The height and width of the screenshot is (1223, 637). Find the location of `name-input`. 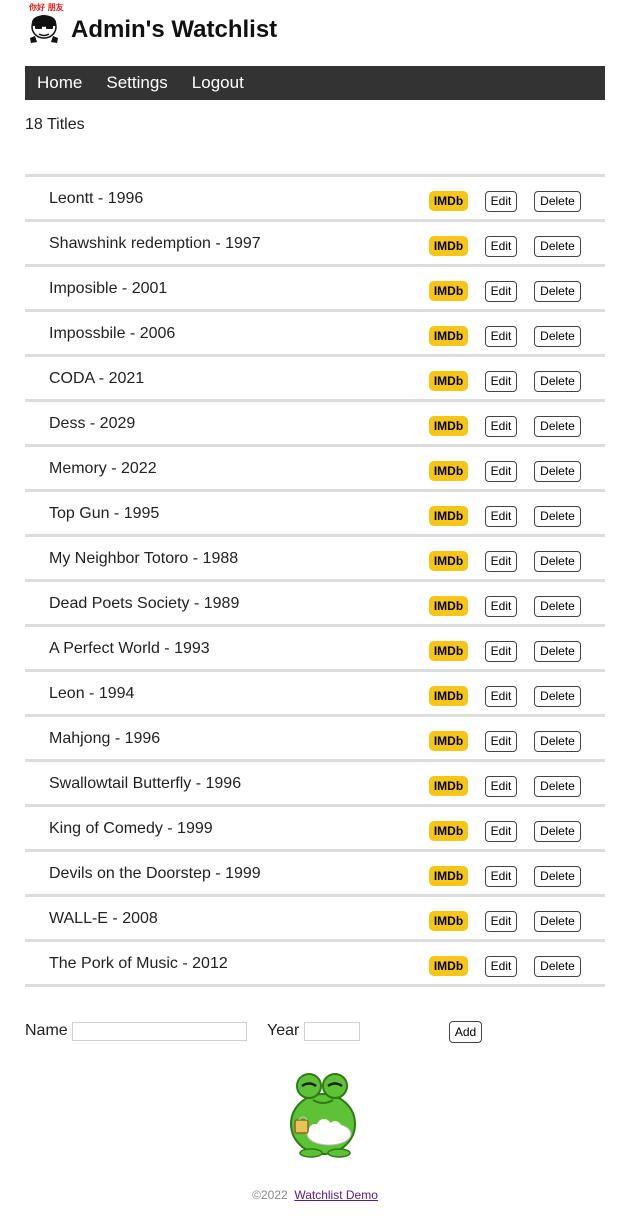

name-input is located at coordinates (159, 1031).